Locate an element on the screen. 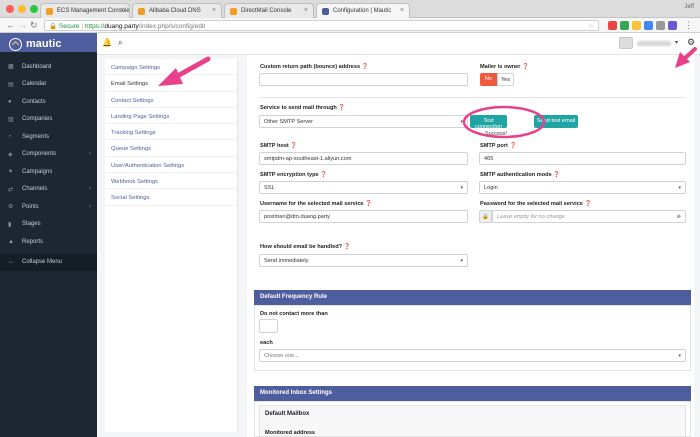 The height and width of the screenshot is (437, 700). password-label: Password for the selected mail service ❓ is located at coordinates (535, 204).